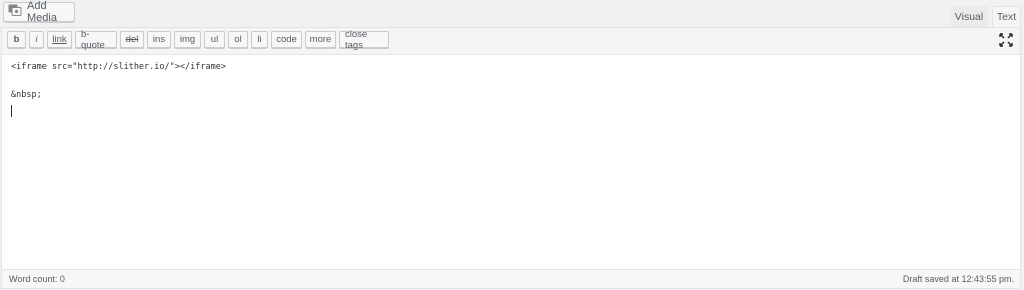  What do you see at coordinates (37, 279) in the screenshot?
I see `word-count: Word count: 0` at bounding box center [37, 279].